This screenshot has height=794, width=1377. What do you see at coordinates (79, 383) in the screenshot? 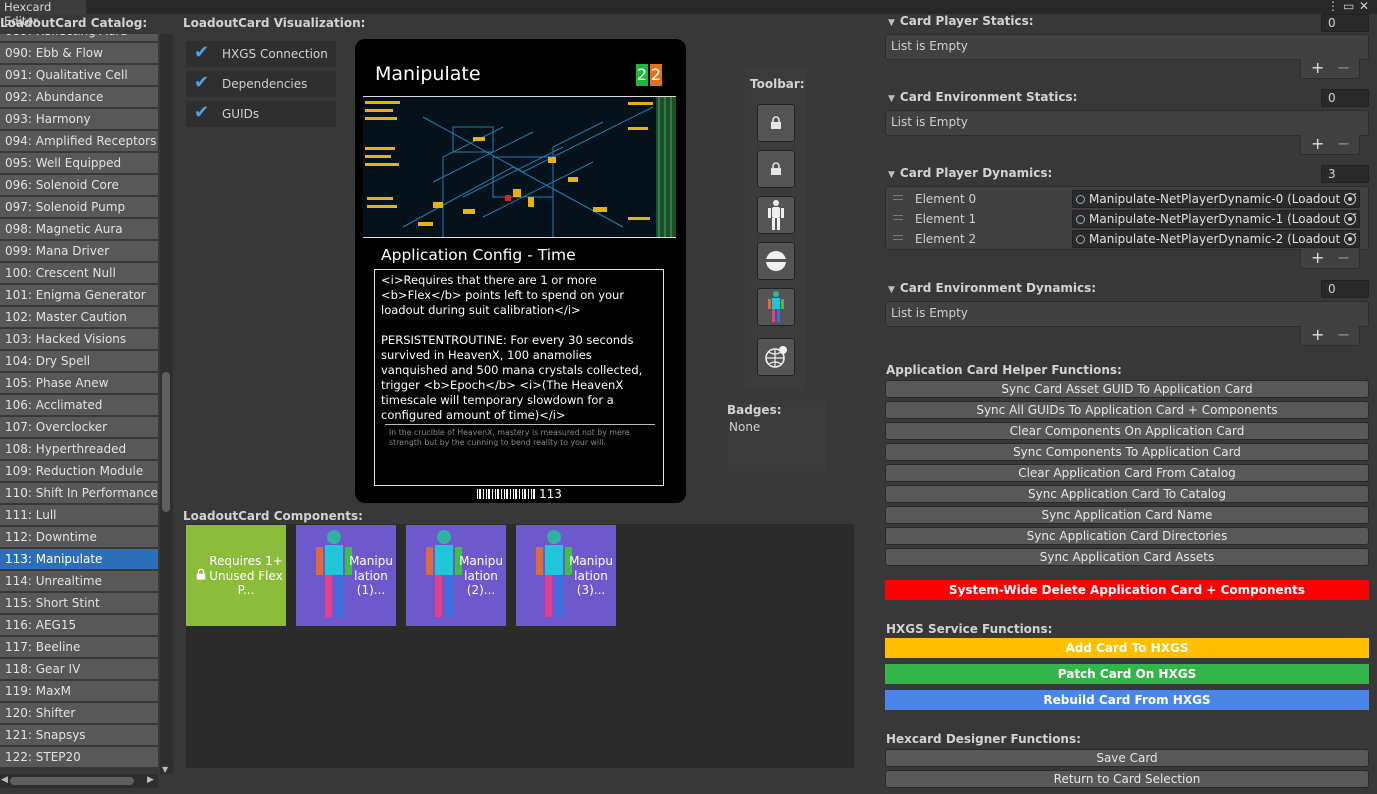
I see `catalog-item: 105: Phase Anew` at bounding box center [79, 383].